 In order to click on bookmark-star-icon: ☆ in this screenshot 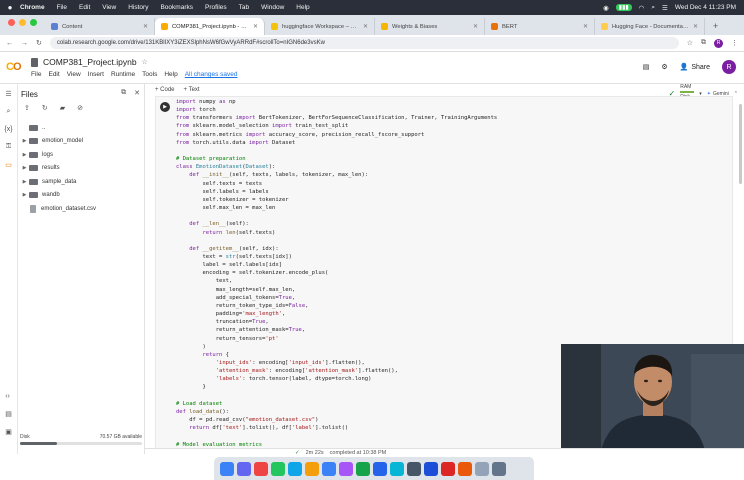, I will do `click(690, 43)`.